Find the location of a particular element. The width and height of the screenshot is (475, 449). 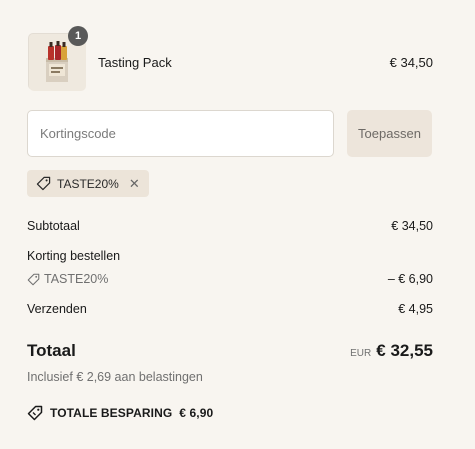

quantity-badge: 1 is located at coordinates (78, 36).